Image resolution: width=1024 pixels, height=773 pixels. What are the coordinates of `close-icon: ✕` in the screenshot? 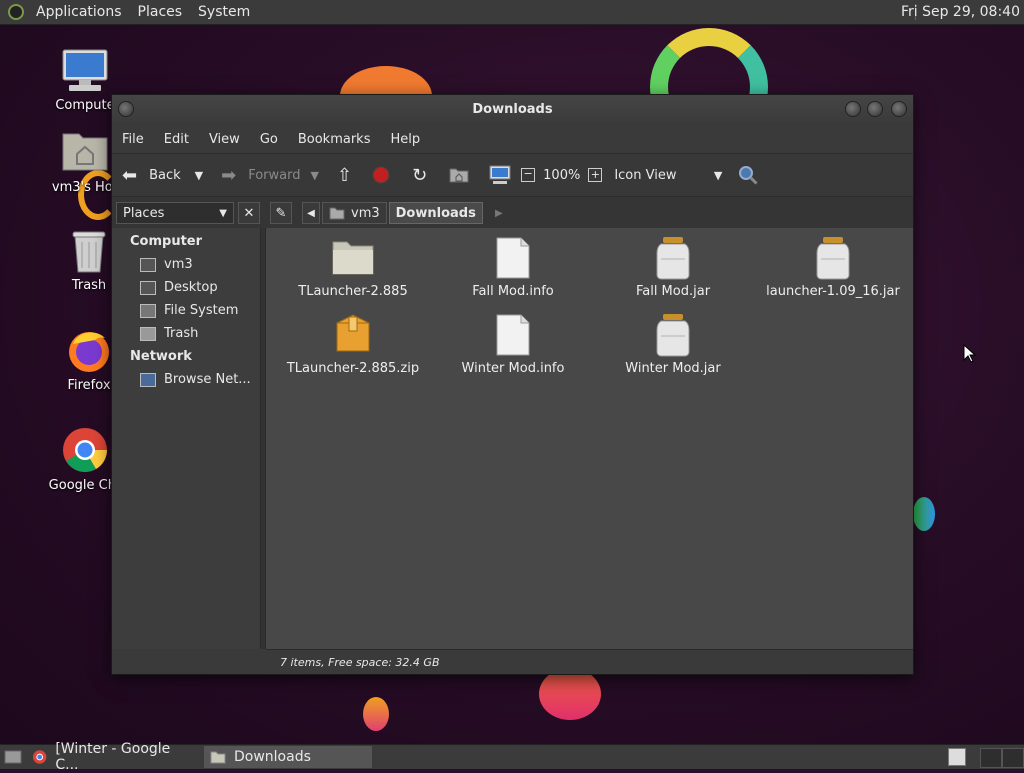 It's located at (249, 213).